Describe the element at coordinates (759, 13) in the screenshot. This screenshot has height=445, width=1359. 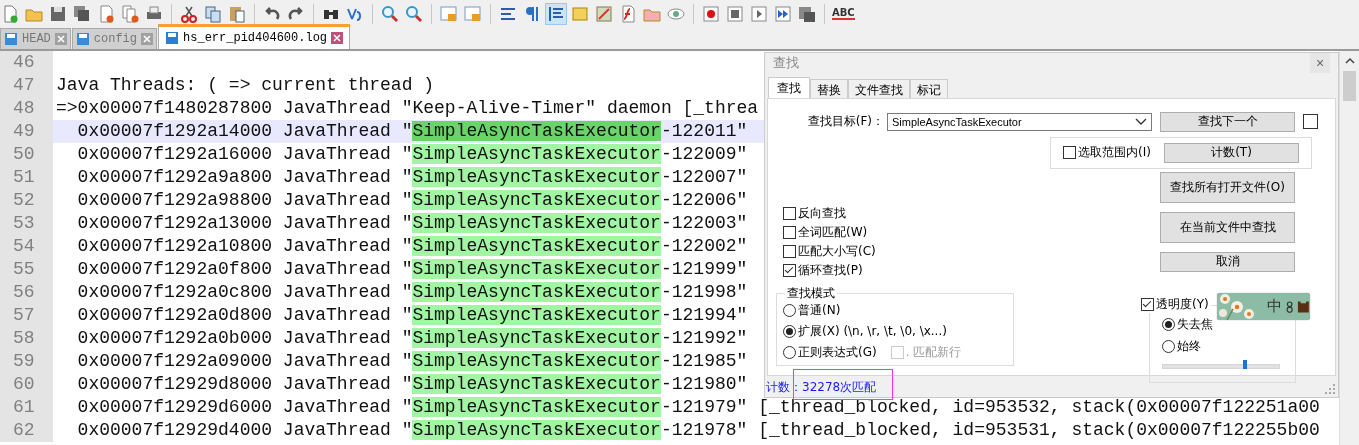
I see `play-icon` at that location.